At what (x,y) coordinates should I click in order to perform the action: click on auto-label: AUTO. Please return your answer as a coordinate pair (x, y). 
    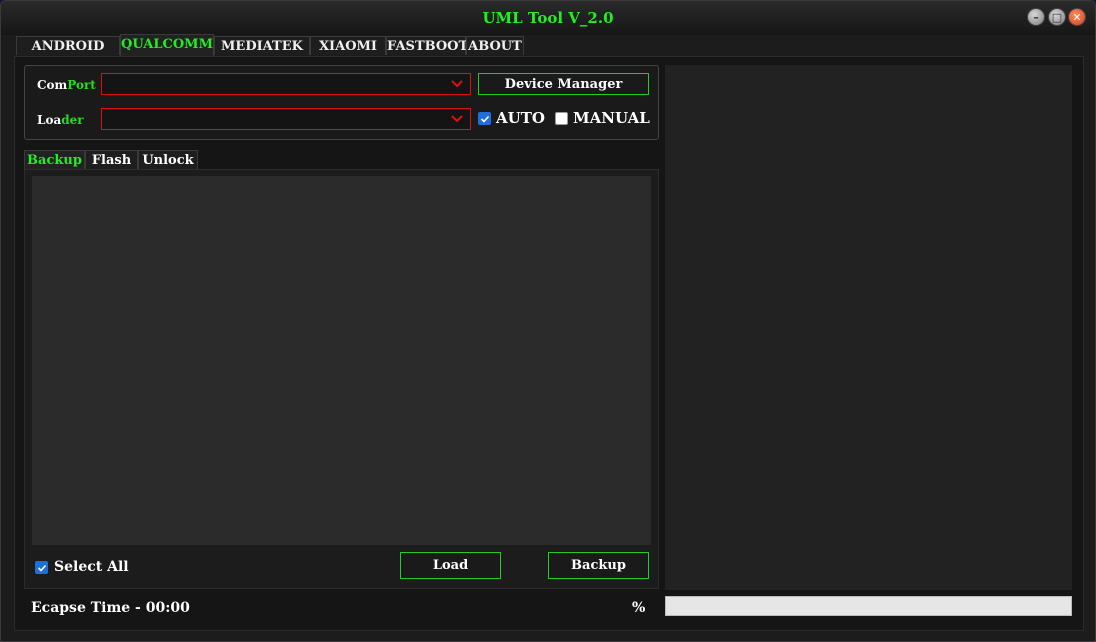
    Looking at the image, I should click on (520, 118).